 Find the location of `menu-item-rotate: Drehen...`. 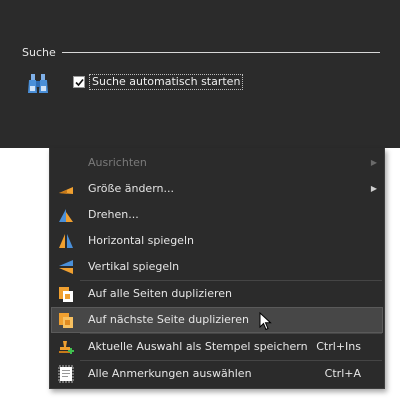

menu-item-rotate: Drehen... is located at coordinates (217, 215).